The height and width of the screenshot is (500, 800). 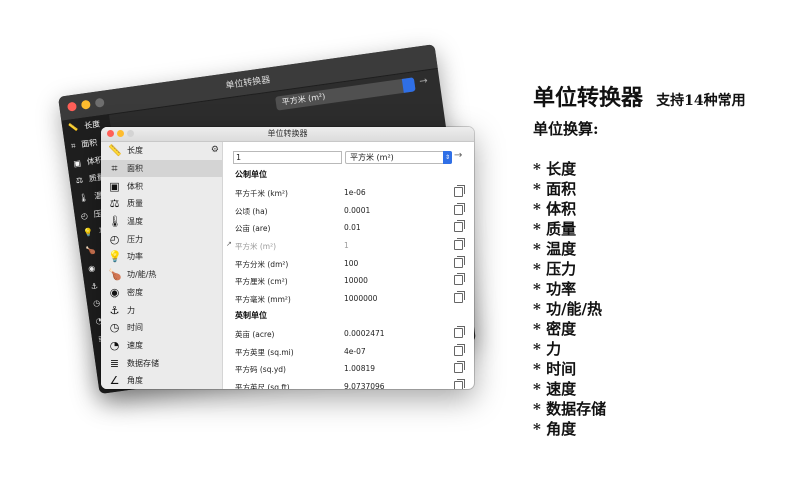 I want to click on unit-value: 1, so click(x=346, y=246).